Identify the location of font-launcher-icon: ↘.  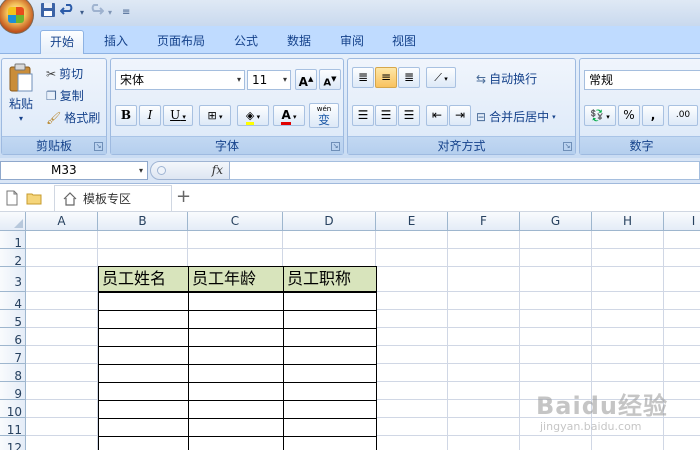
(335, 146).